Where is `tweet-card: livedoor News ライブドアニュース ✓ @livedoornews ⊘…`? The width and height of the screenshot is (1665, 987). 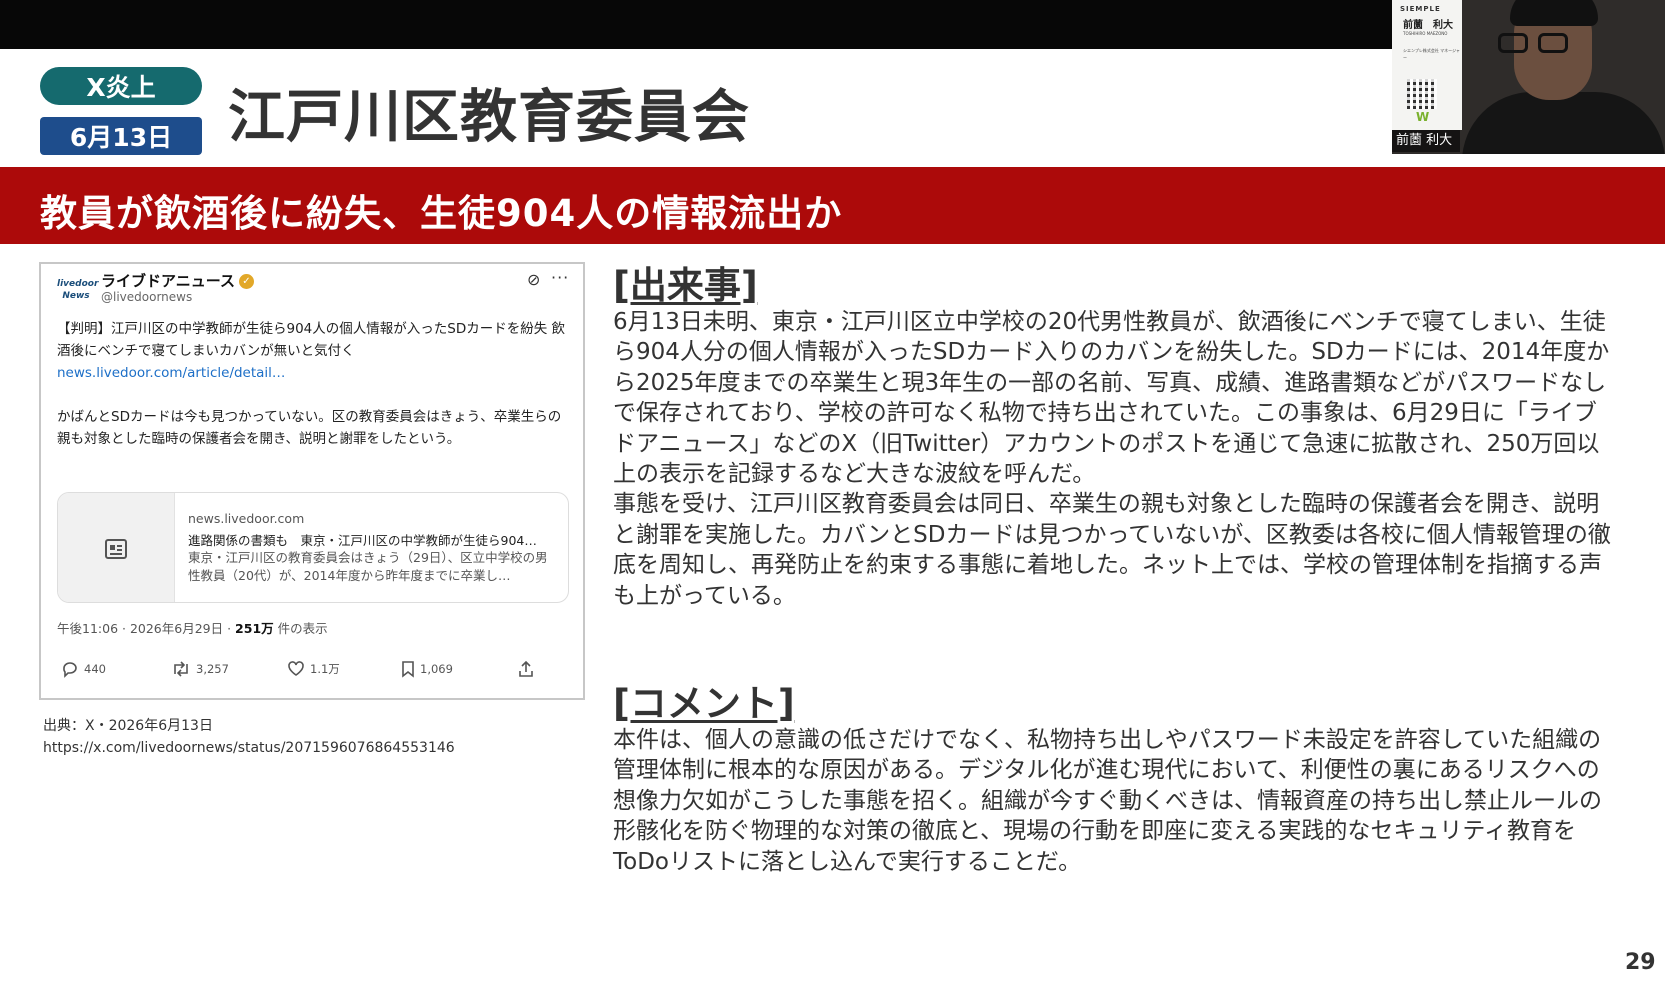 tweet-card: livedoor News ライブドアニュース ✓ @livedoornews ⊘… is located at coordinates (312, 481).